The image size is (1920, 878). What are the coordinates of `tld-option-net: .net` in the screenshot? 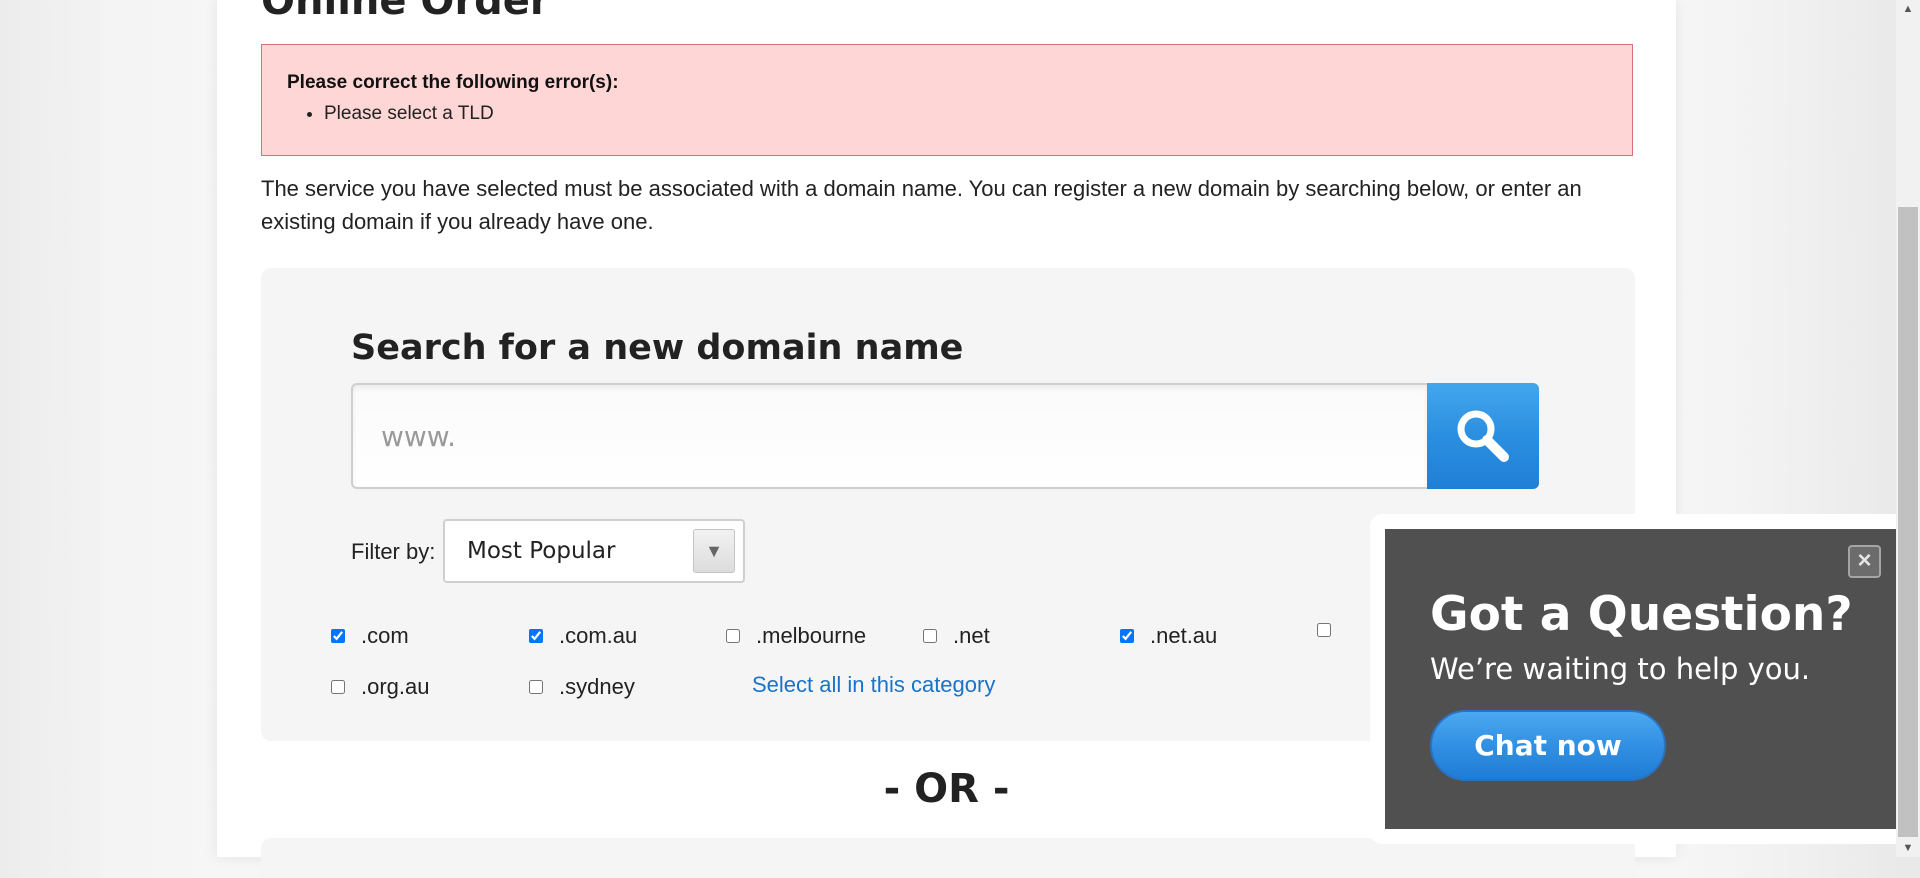 It's located at (956, 636).